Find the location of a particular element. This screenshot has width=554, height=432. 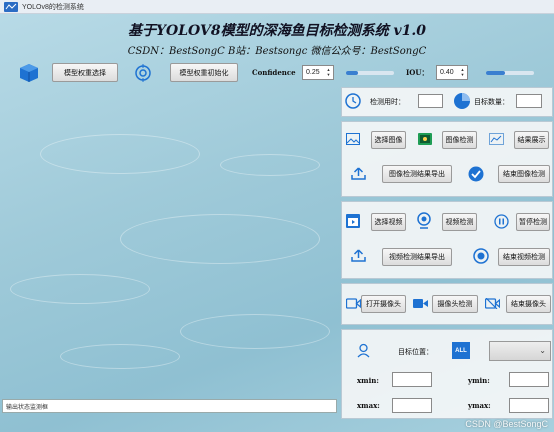

image-icon is located at coordinates (353, 139).